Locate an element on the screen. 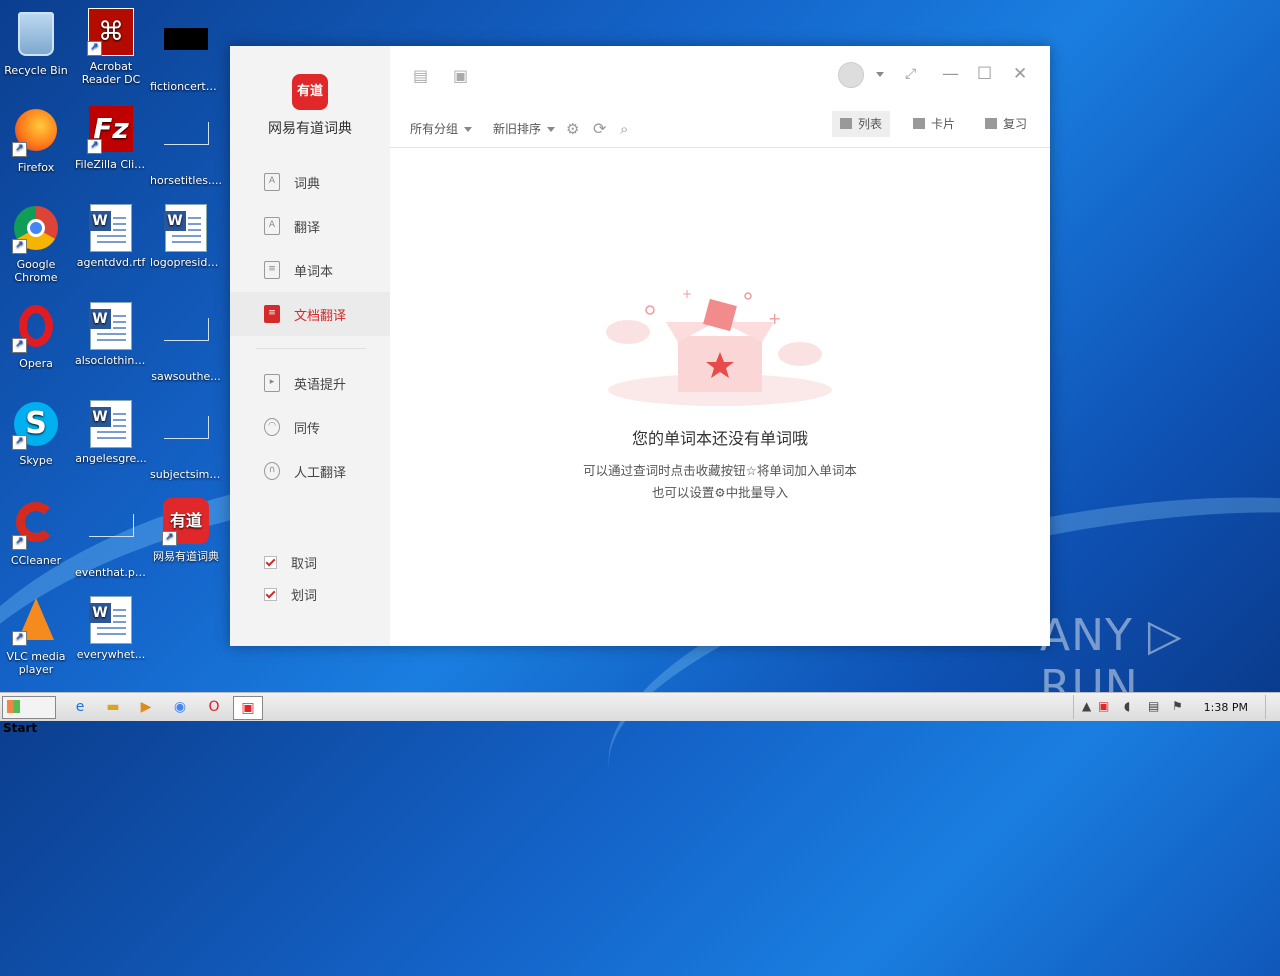  image-file-icon is located at coordinates (111, 538).